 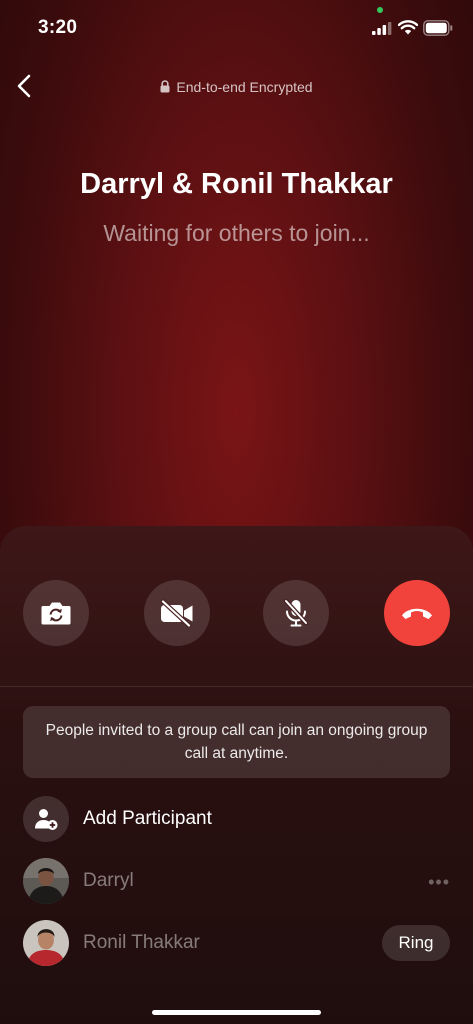 What do you see at coordinates (244, 87) in the screenshot?
I see `encryption-label: End-to-end Encrypted` at bounding box center [244, 87].